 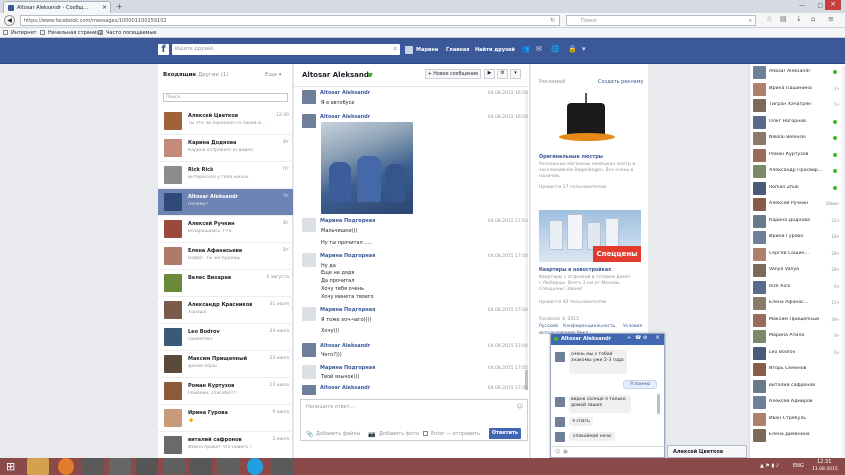 What do you see at coordinates (820, 5) in the screenshot?
I see `maximize-icon: ▢` at bounding box center [820, 5].